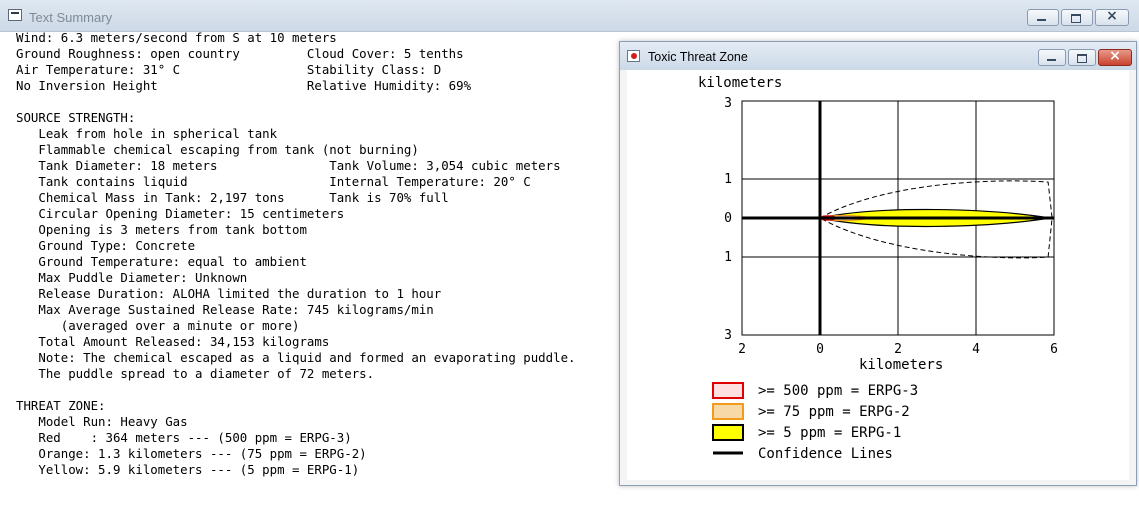  Describe the element at coordinates (71, 17) in the screenshot. I see `window-title: Text Summary` at that location.